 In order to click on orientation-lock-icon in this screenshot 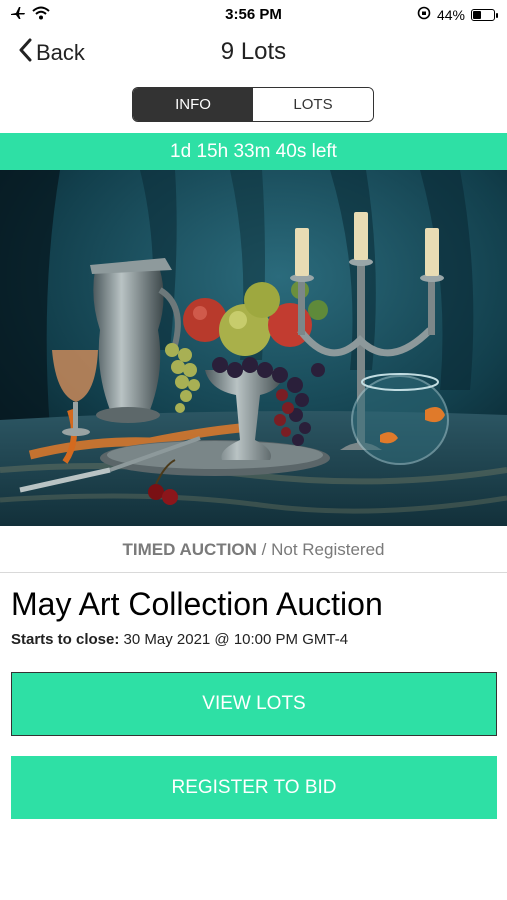, I will do `click(424, 14)`.